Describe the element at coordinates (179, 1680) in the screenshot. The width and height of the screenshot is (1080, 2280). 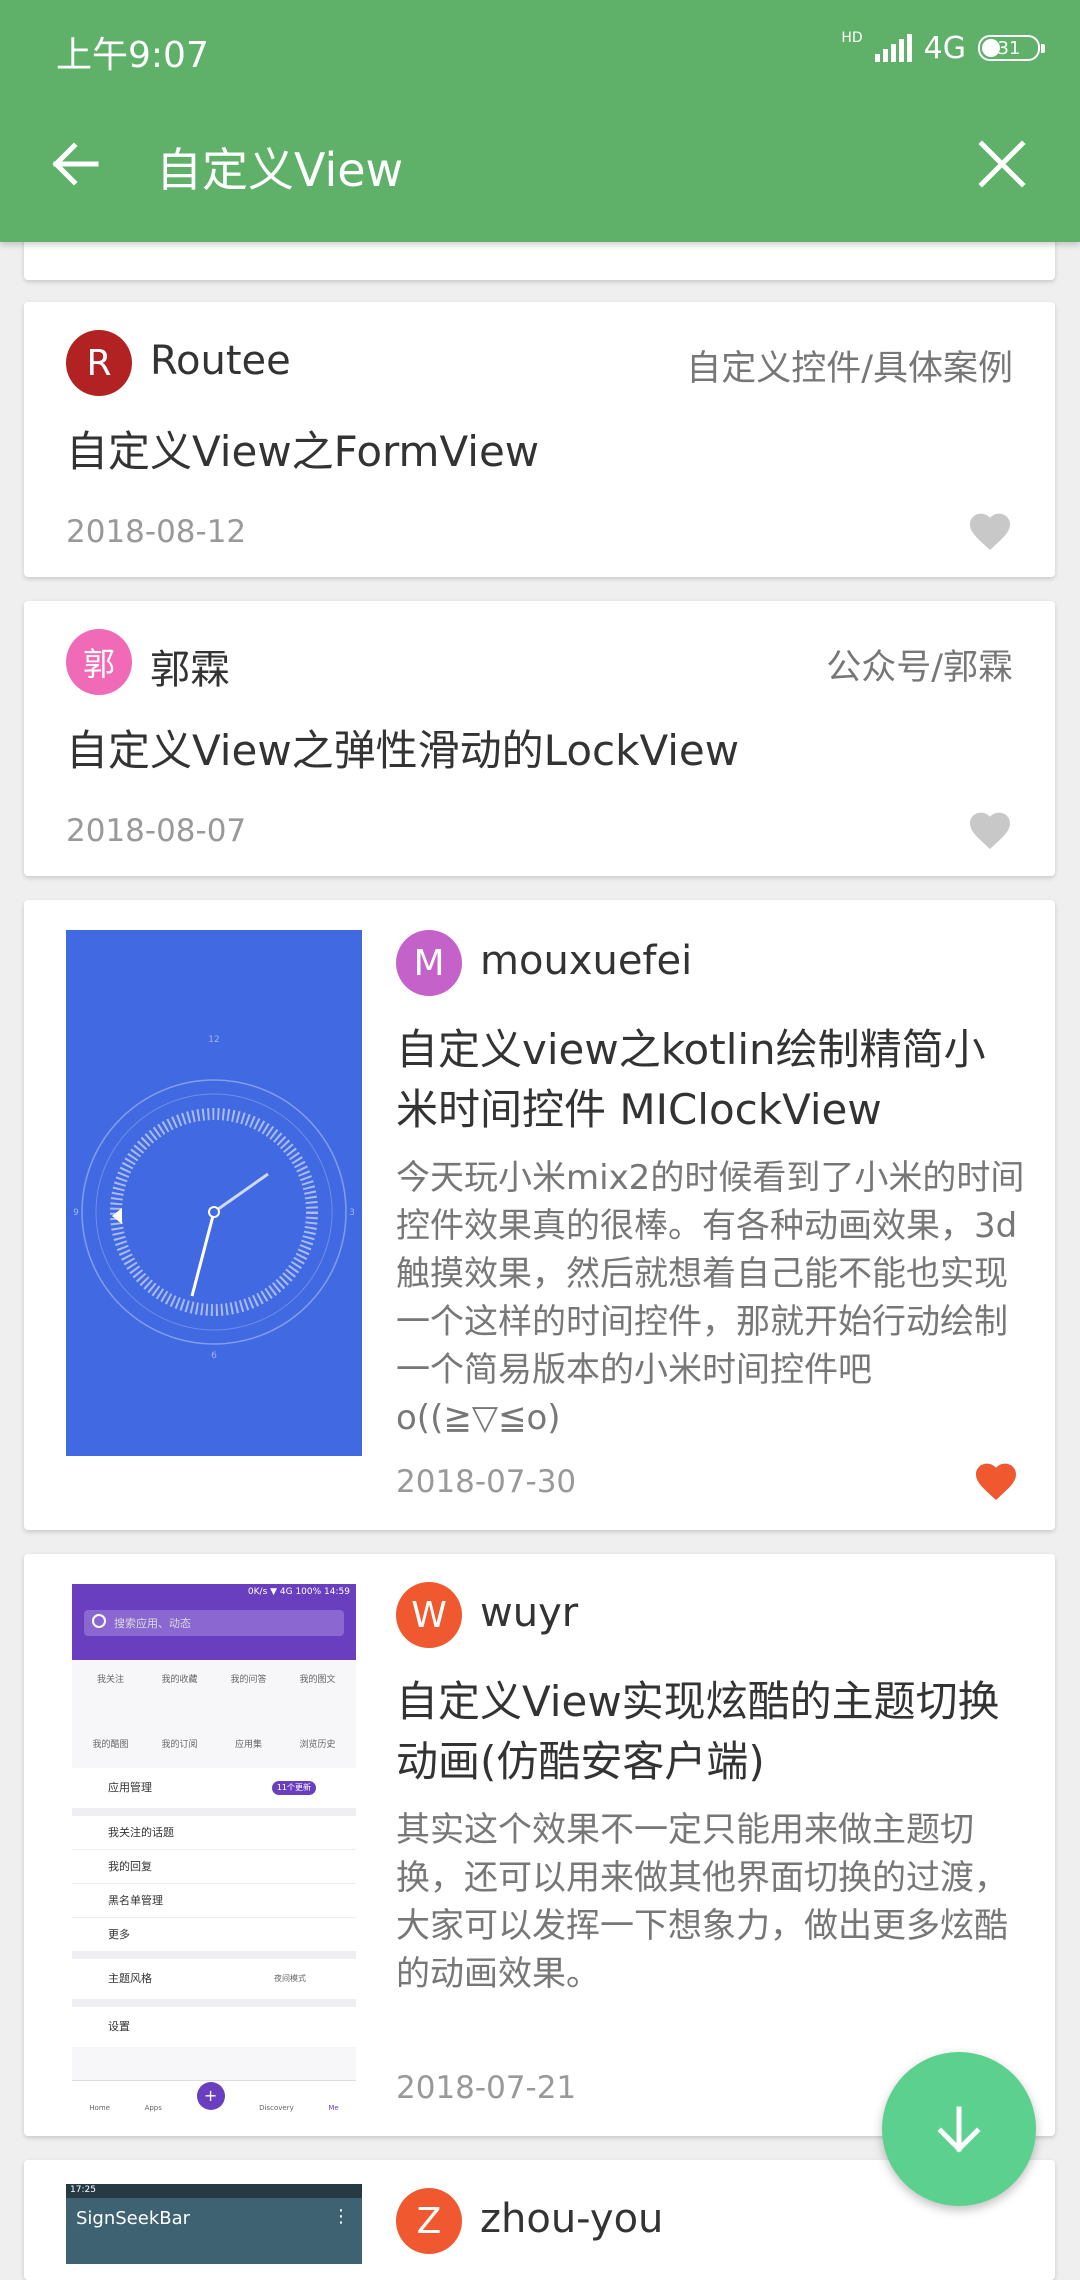
I see `thumb-grid-item: 我的收藏` at that location.